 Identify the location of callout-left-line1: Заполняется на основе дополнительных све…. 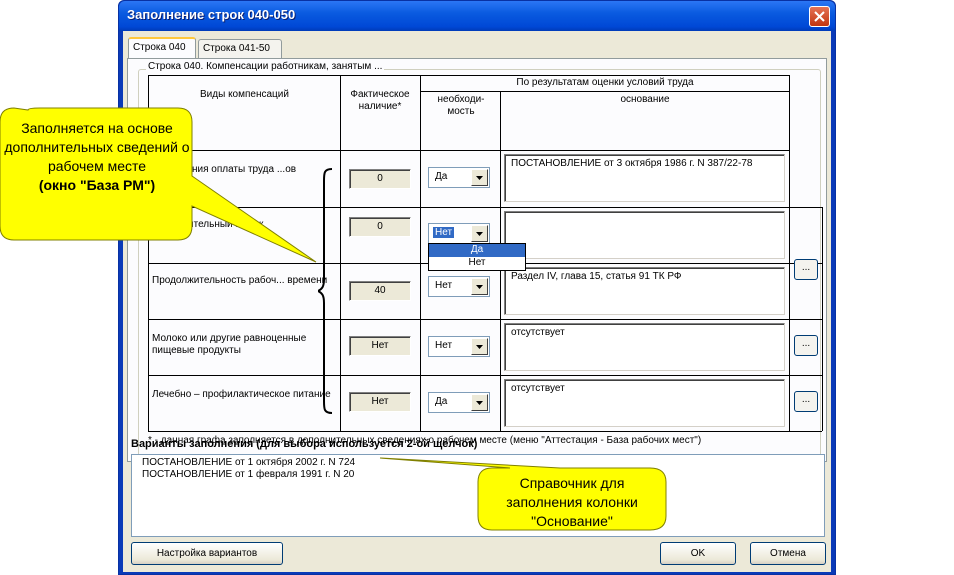
(97, 147).